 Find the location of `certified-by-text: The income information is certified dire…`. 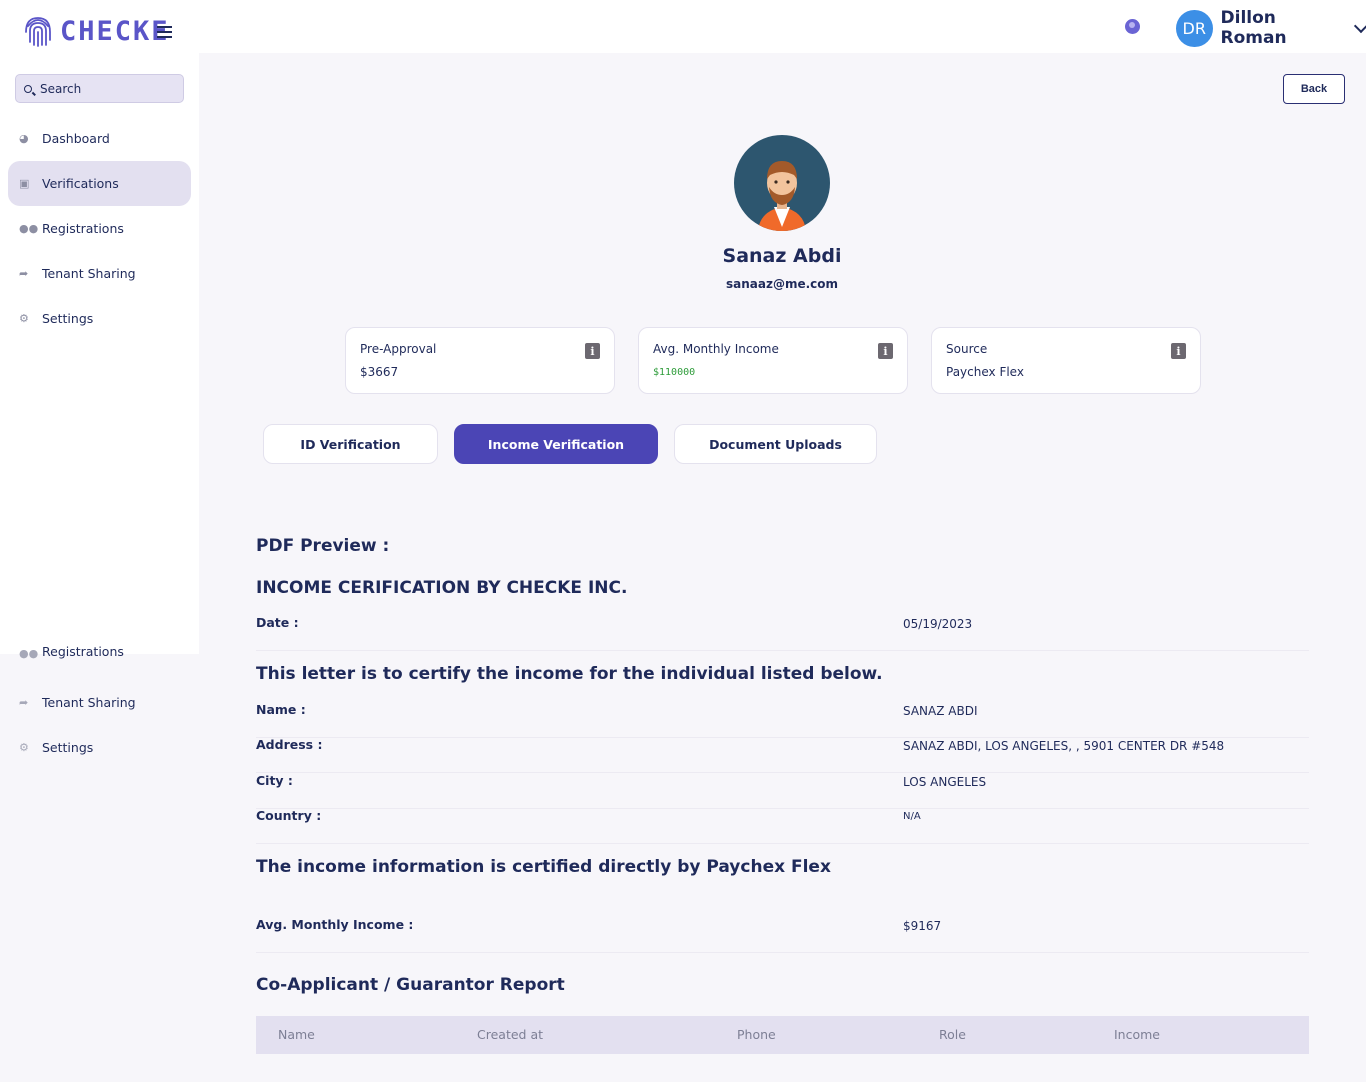

certified-by-text: The income information is certified dire… is located at coordinates (543, 867).